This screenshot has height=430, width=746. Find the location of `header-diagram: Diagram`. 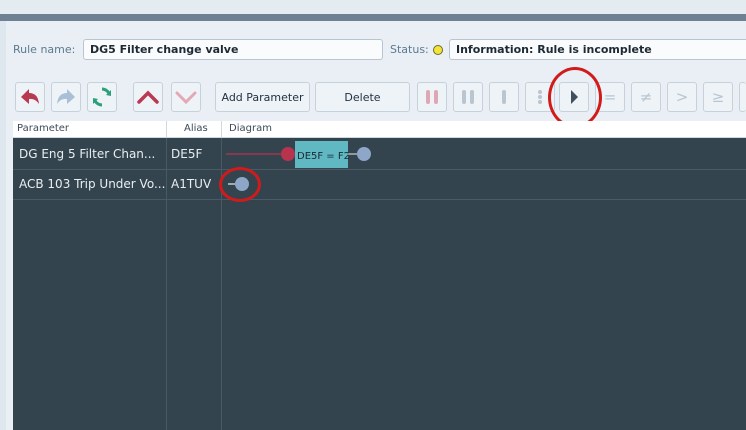

header-diagram: Diagram is located at coordinates (250, 128).